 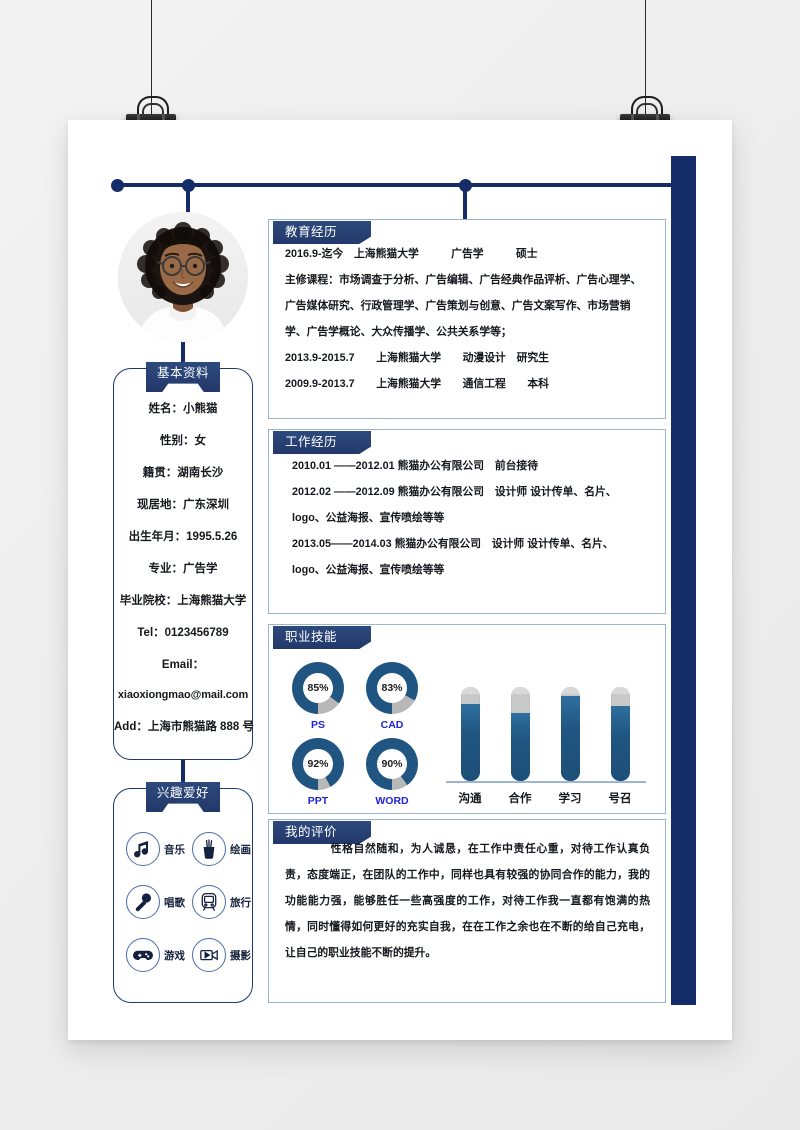 I want to click on timeline-drop-content, so click(x=465, y=202).